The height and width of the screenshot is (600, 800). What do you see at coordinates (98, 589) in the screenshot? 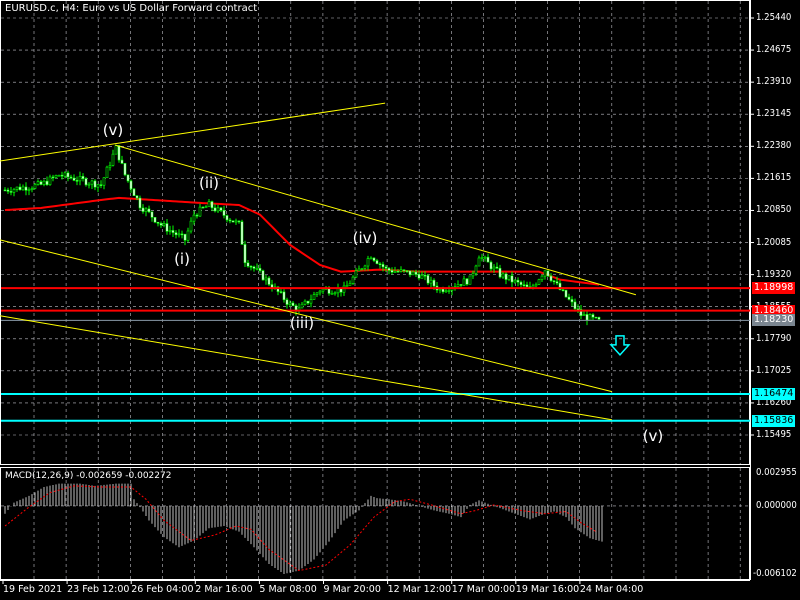
I see `time-axis-label: 23 Feb 12:00` at bounding box center [98, 589].